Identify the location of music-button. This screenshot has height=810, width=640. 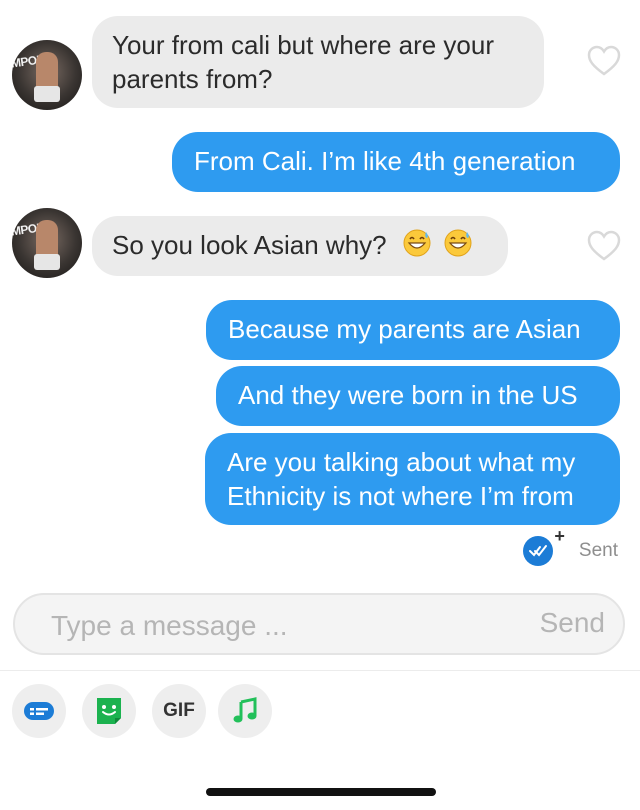
(245, 711).